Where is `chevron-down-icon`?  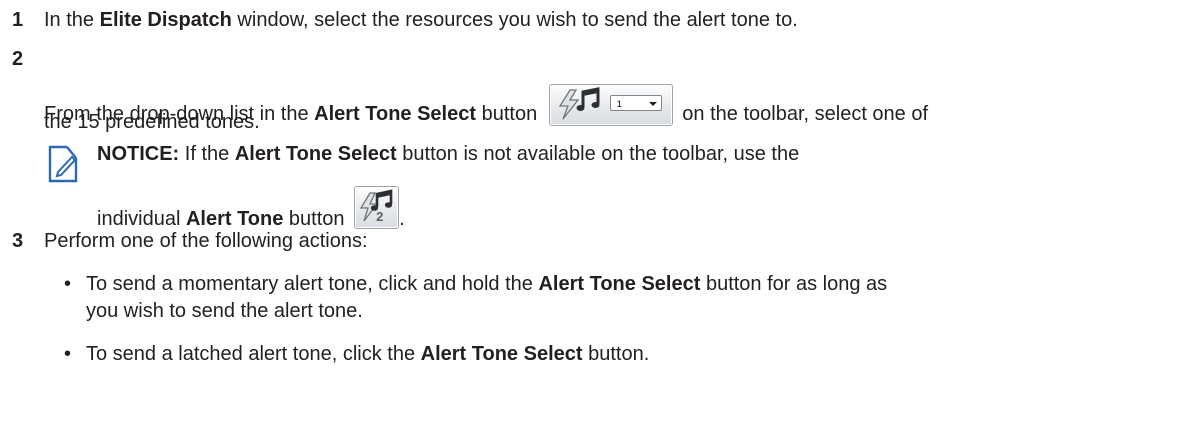 chevron-down-icon is located at coordinates (652, 104).